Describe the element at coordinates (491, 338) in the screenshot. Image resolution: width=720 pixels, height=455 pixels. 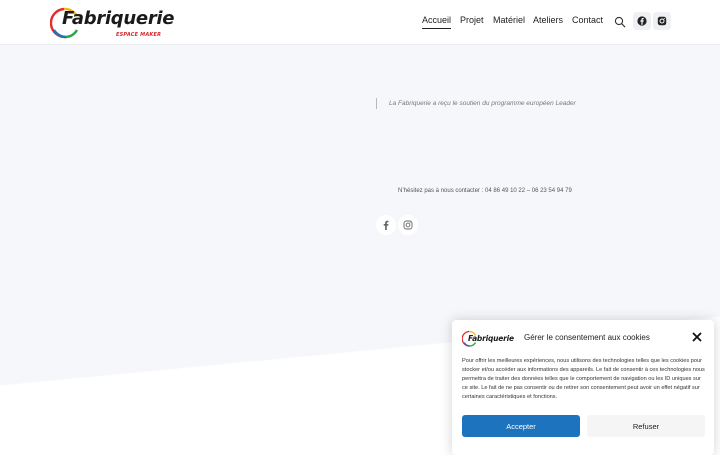
I see `cookie-brand-name: Fabriquerie` at that location.